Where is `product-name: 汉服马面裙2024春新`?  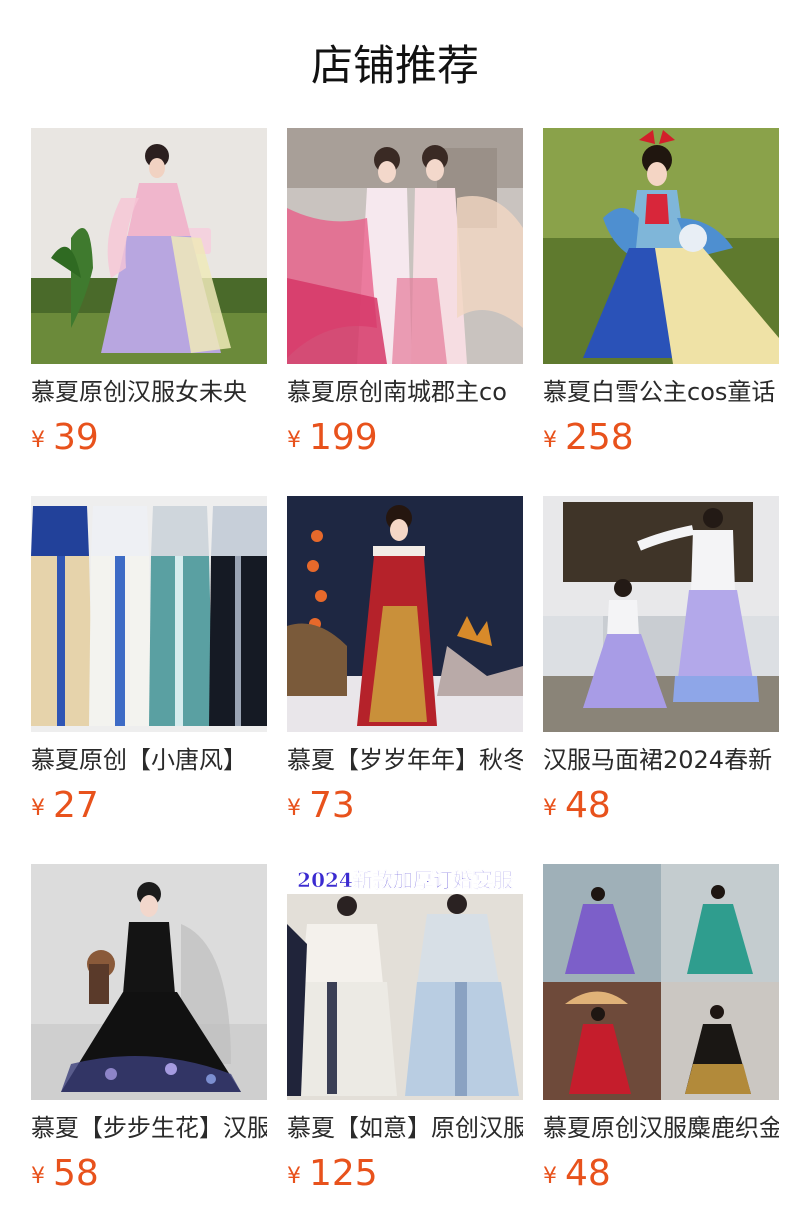 product-name: 汉服马面裙2024春新 is located at coordinates (661, 760).